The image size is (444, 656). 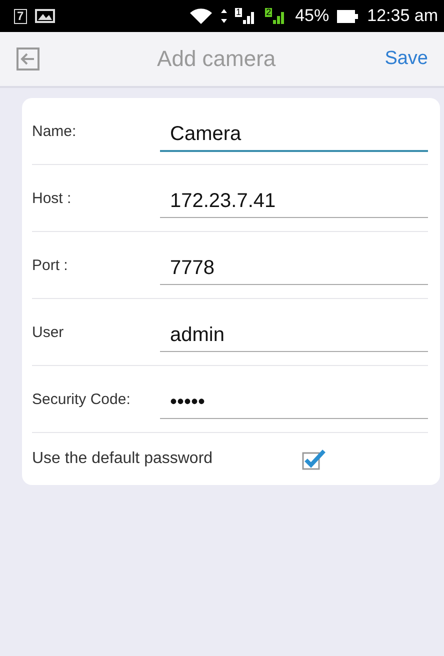 I want to click on wifi-icon, so click(x=201, y=16).